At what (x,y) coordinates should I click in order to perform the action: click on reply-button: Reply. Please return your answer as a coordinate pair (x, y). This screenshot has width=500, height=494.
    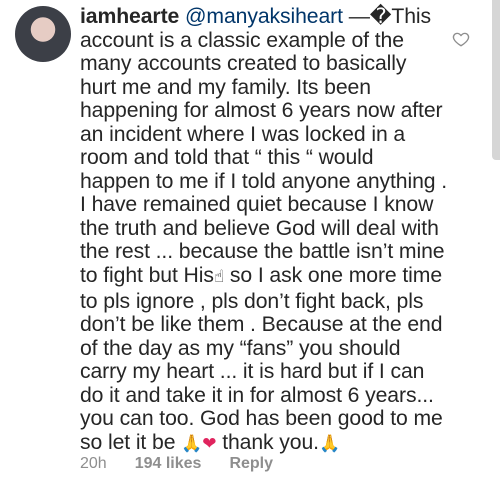
    Looking at the image, I should click on (251, 464).